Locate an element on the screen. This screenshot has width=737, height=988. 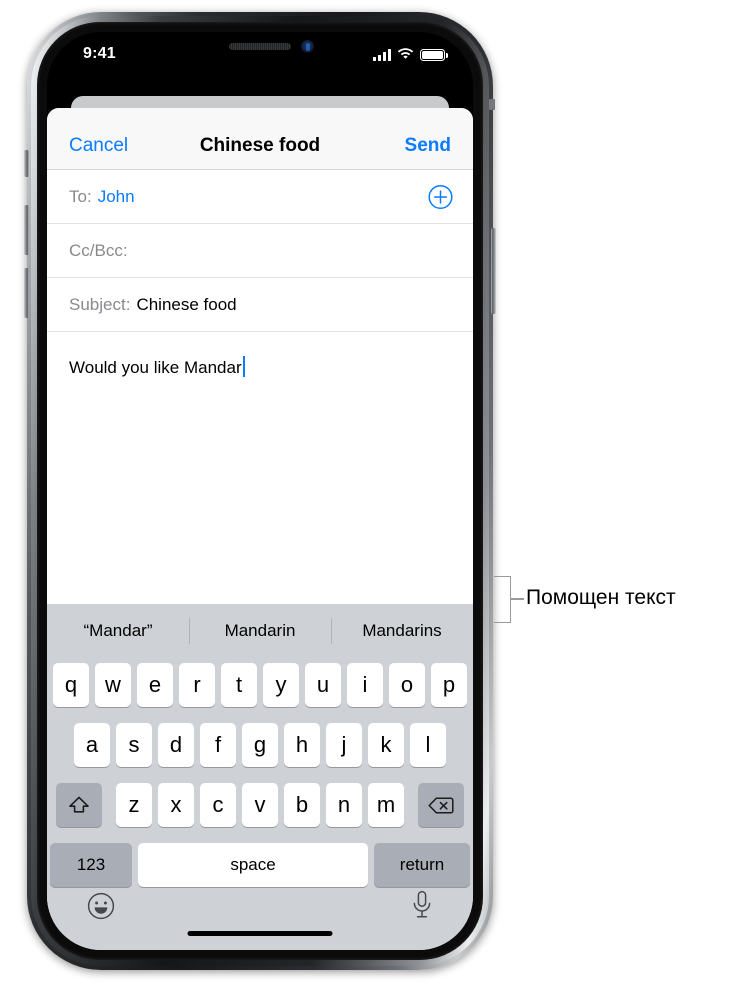
compose-navigation-bar: Cancel Chinese food Send is located at coordinates (260, 139).